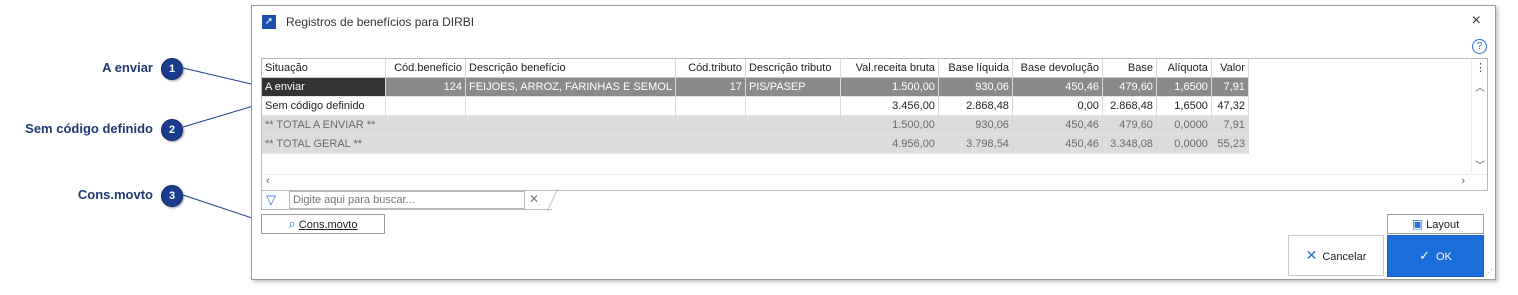 This screenshot has width=1518, height=295. I want to click on app-arrow-icon: ➚, so click(269, 22).